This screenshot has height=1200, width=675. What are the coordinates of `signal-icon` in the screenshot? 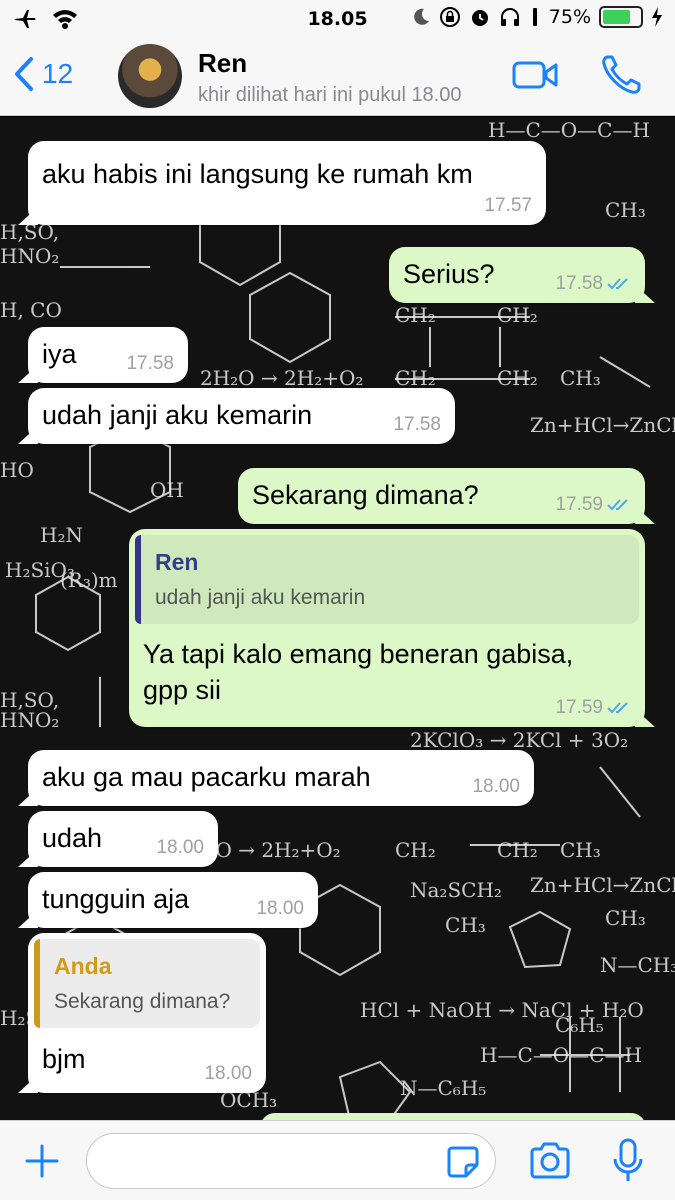 It's located at (534, 17).